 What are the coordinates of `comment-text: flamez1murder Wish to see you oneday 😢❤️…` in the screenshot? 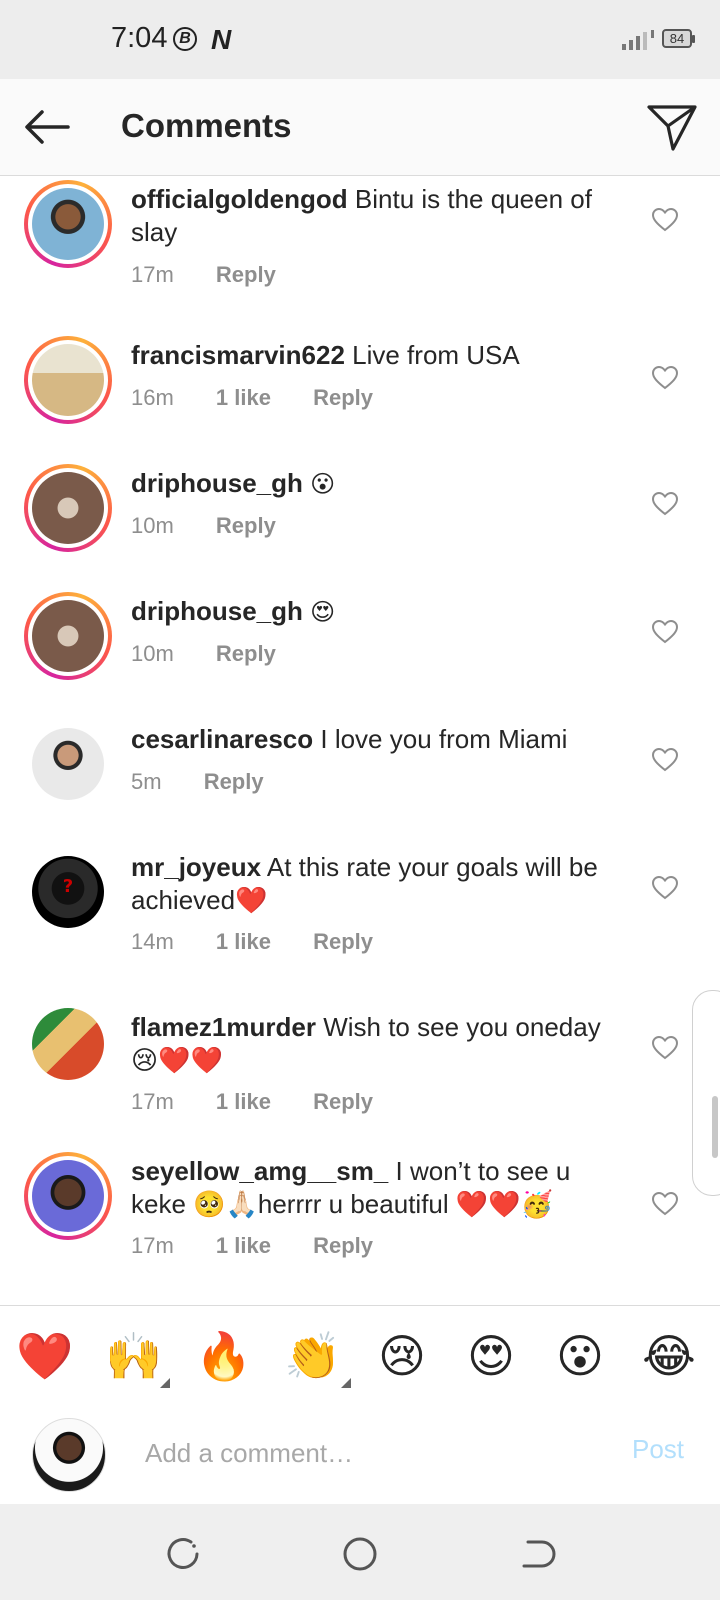 It's located at (381, 1044).